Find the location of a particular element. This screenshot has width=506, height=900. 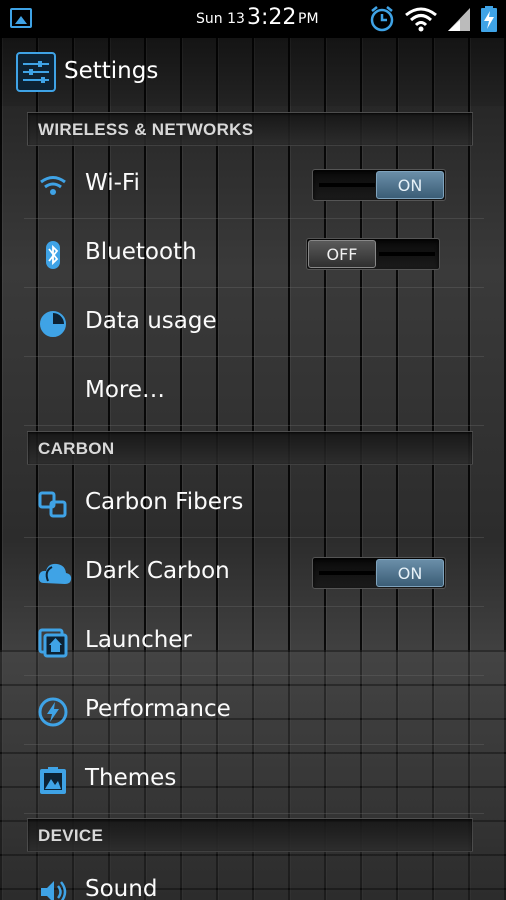

settings-item-label: Dark Carbon is located at coordinates (157, 571).